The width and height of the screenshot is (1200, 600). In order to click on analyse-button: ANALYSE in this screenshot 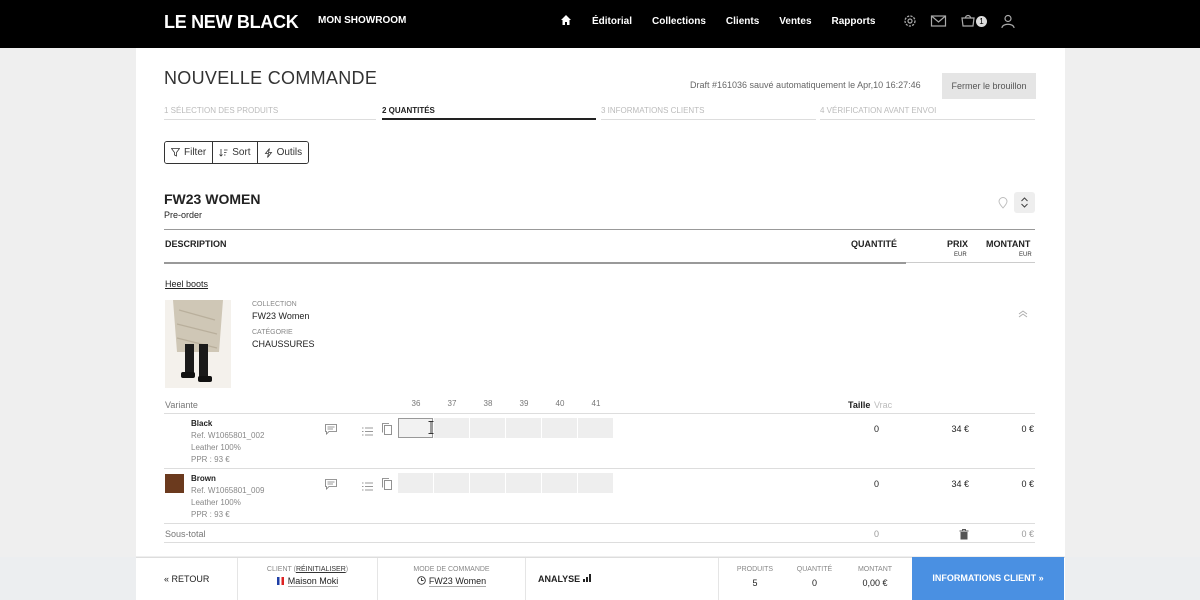, I will do `click(566, 579)`.